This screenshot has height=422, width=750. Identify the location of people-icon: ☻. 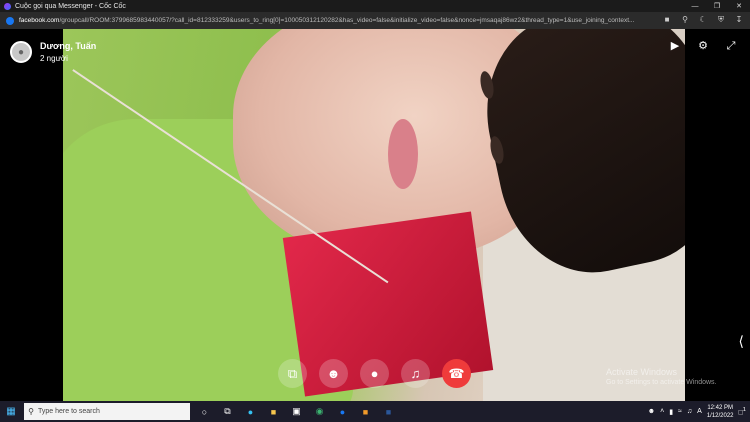
(651, 411).